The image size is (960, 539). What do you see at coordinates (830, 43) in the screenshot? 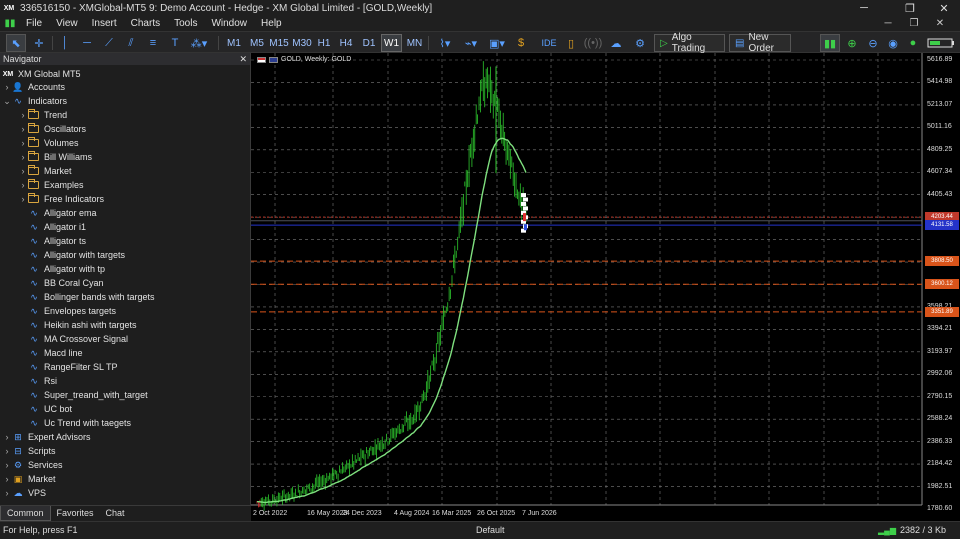
I see `candles-icon: ▮▮` at bounding box center [830, 43].